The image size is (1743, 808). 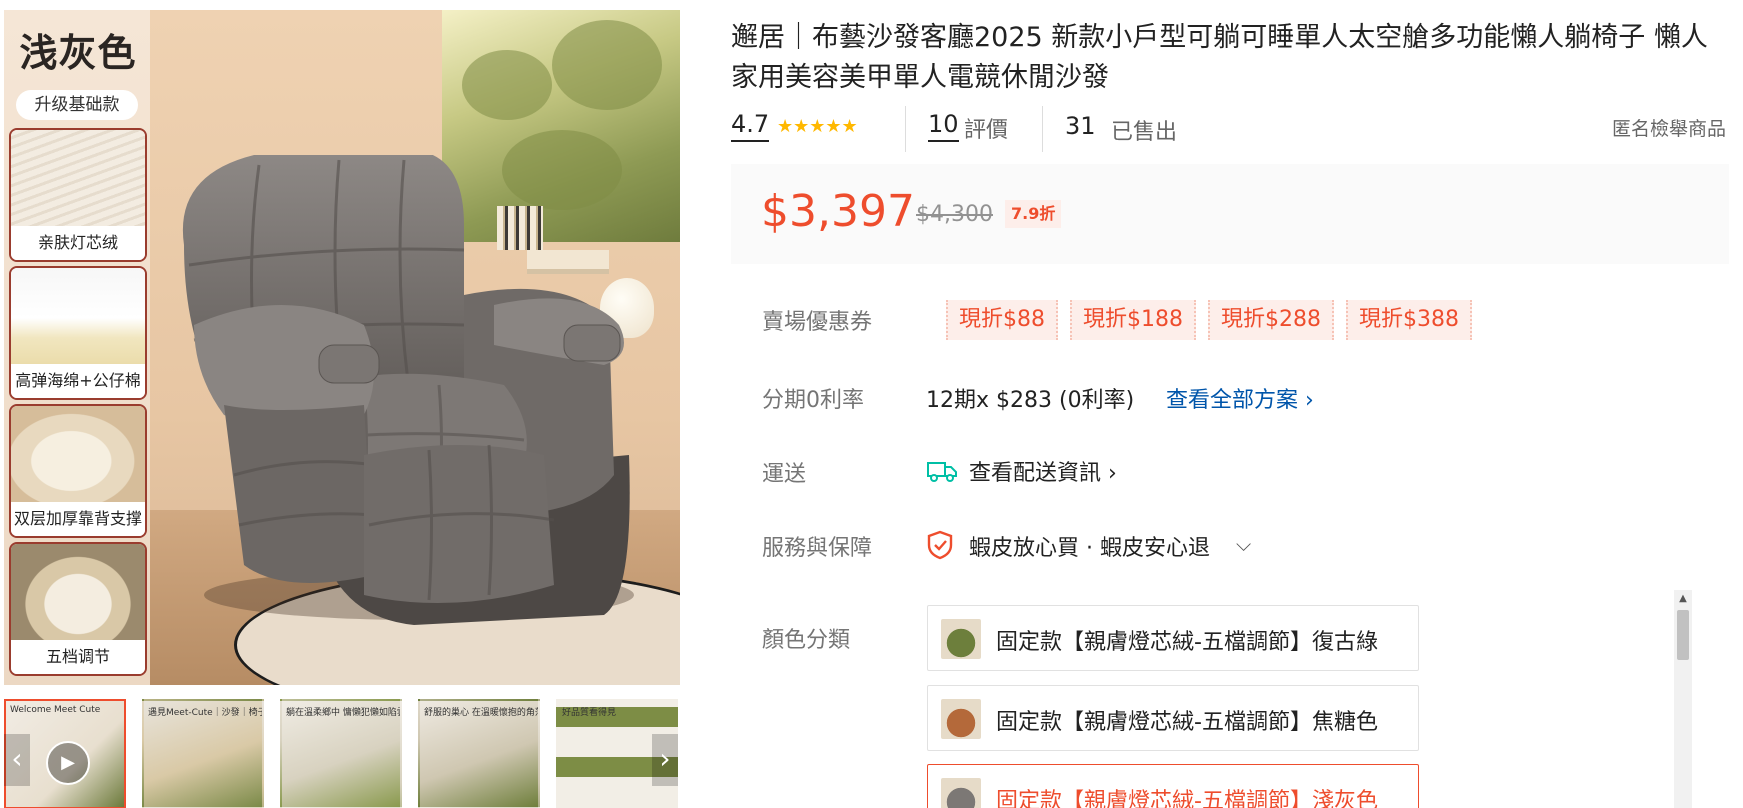 What do you see at coordinates (1187, 722) in the screenshot?
I see `variation-text: 固定款【親膚燈芯絨-五檔調節】焦糖色` at bounding box center [1187, 722].